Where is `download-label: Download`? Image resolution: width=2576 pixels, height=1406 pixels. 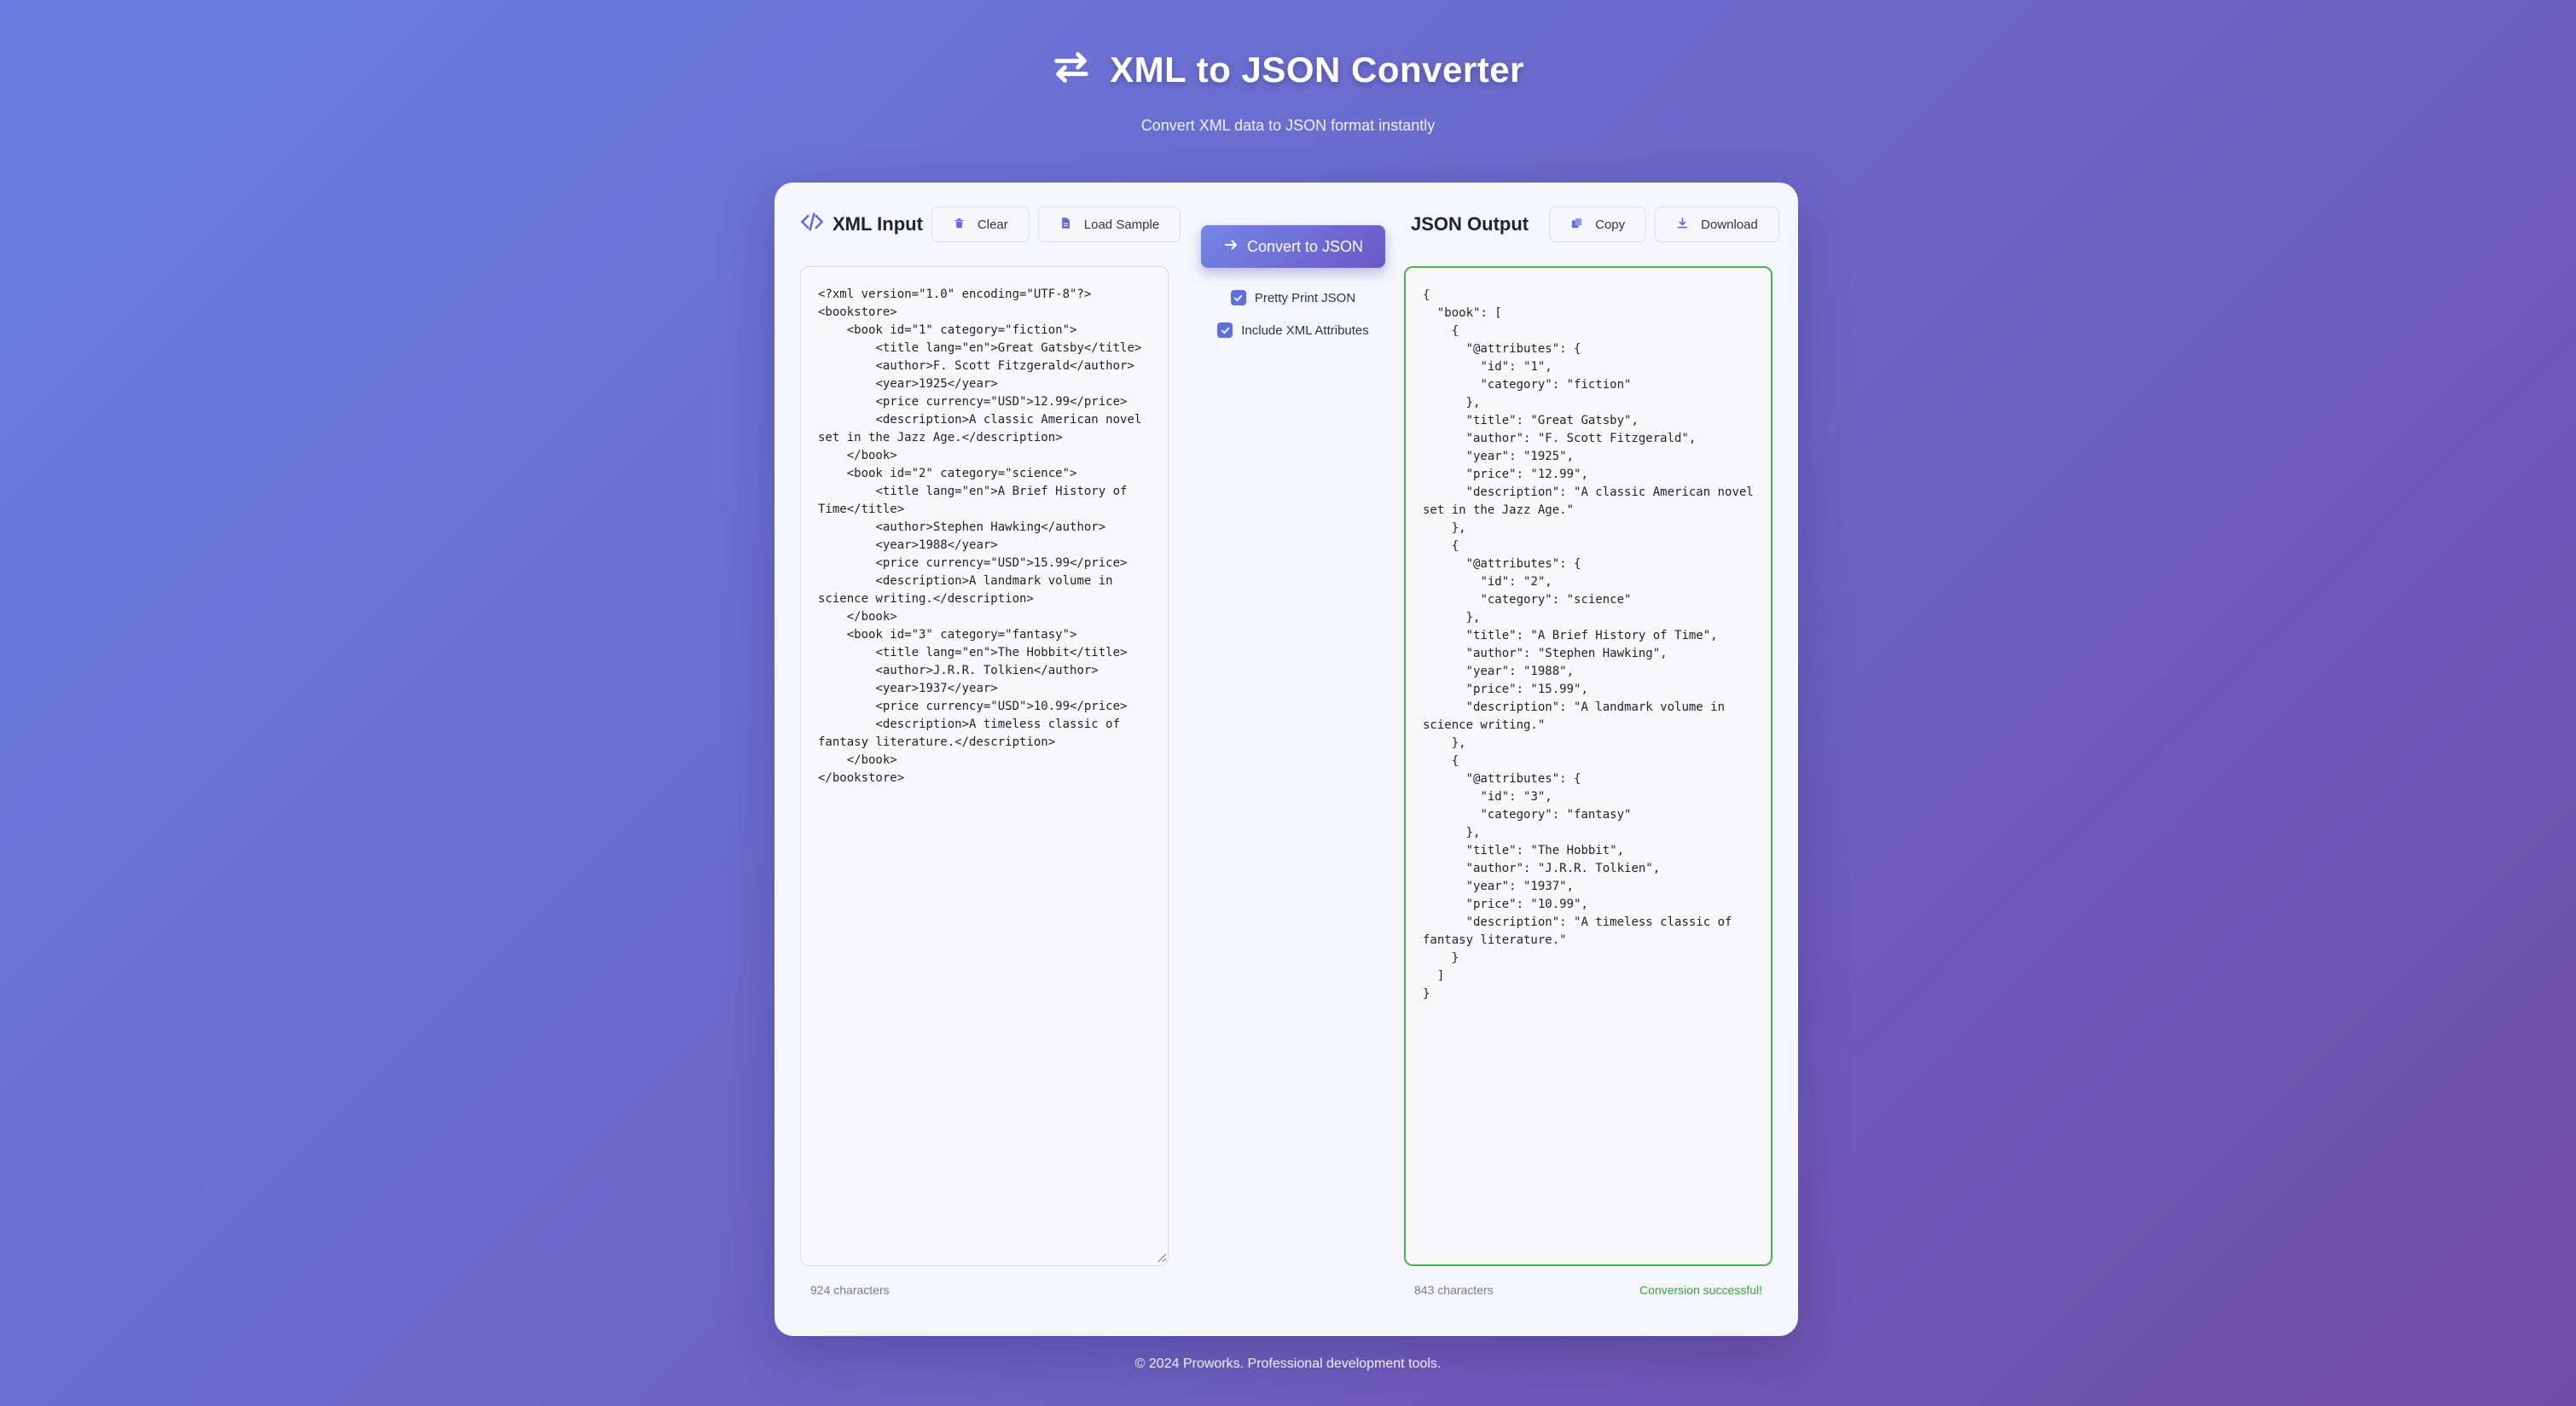
download-label: Download is located at coordinates (1729, 224).